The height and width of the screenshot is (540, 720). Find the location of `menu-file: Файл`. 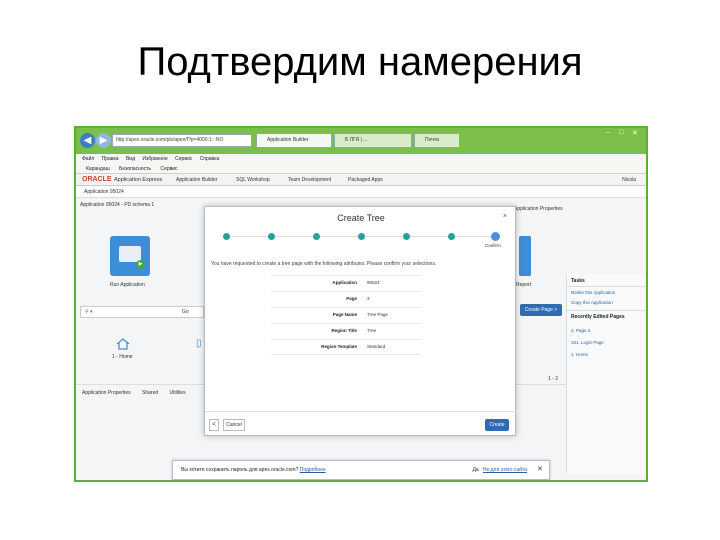

menu-file: Файл is located at coordinates (88, 159).